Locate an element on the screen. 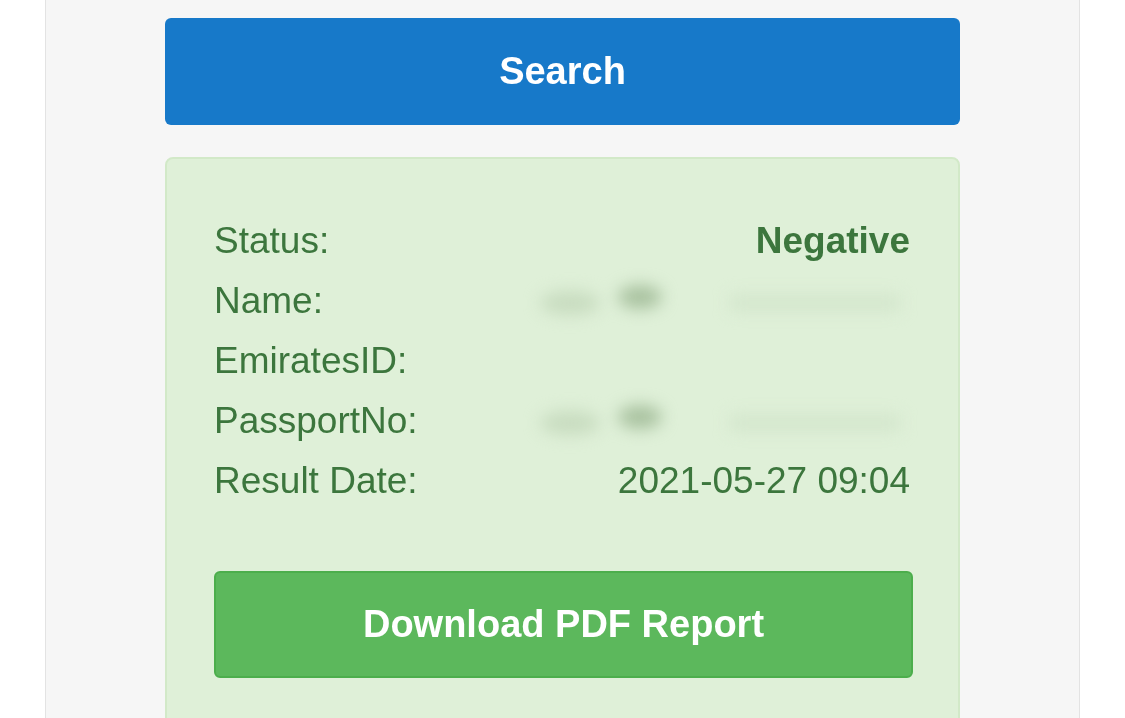 The height and width of the screenshot is (718, 1125). field-label: Result Date: is located at coordinates (316, 481).